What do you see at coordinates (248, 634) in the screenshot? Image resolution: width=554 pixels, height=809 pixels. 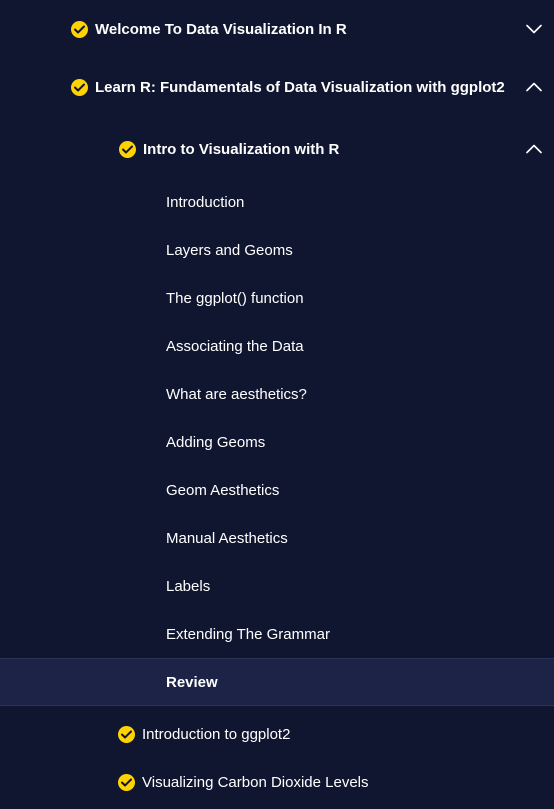 I see `lesson-label: Extending The Grammar` at bounding box center [248, 634].